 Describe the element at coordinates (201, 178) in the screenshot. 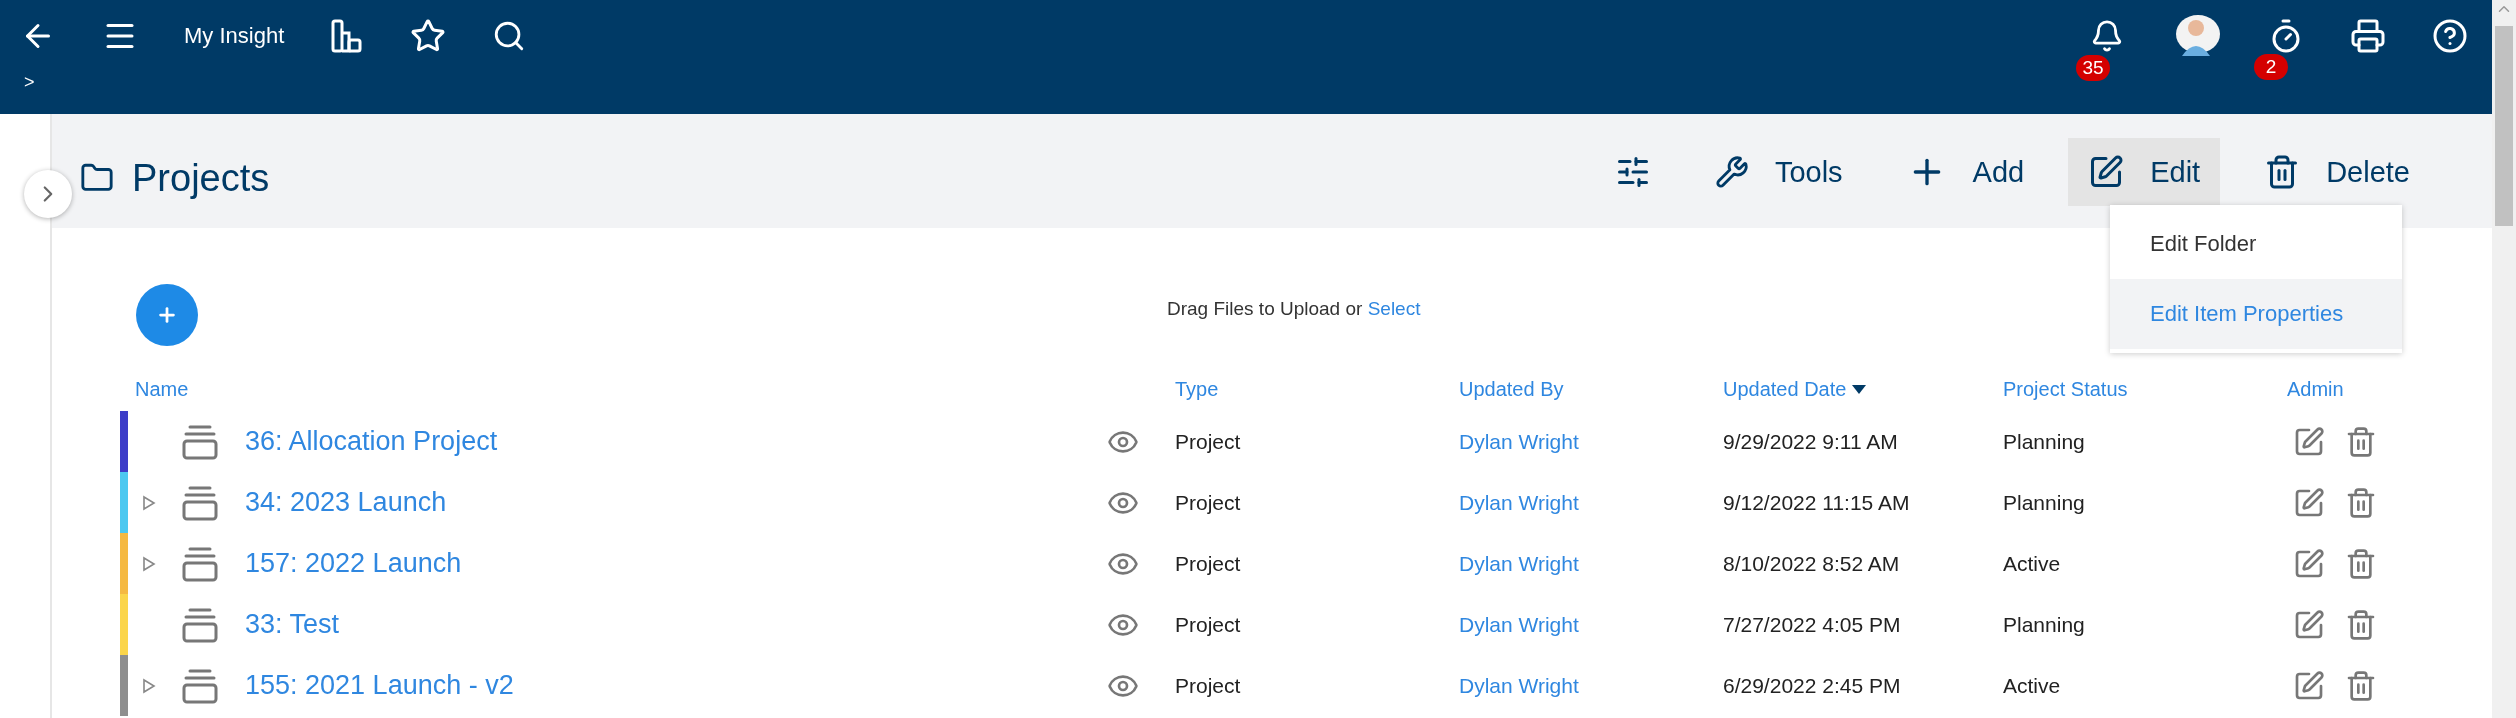

I see `page-title: Projects` at that location.